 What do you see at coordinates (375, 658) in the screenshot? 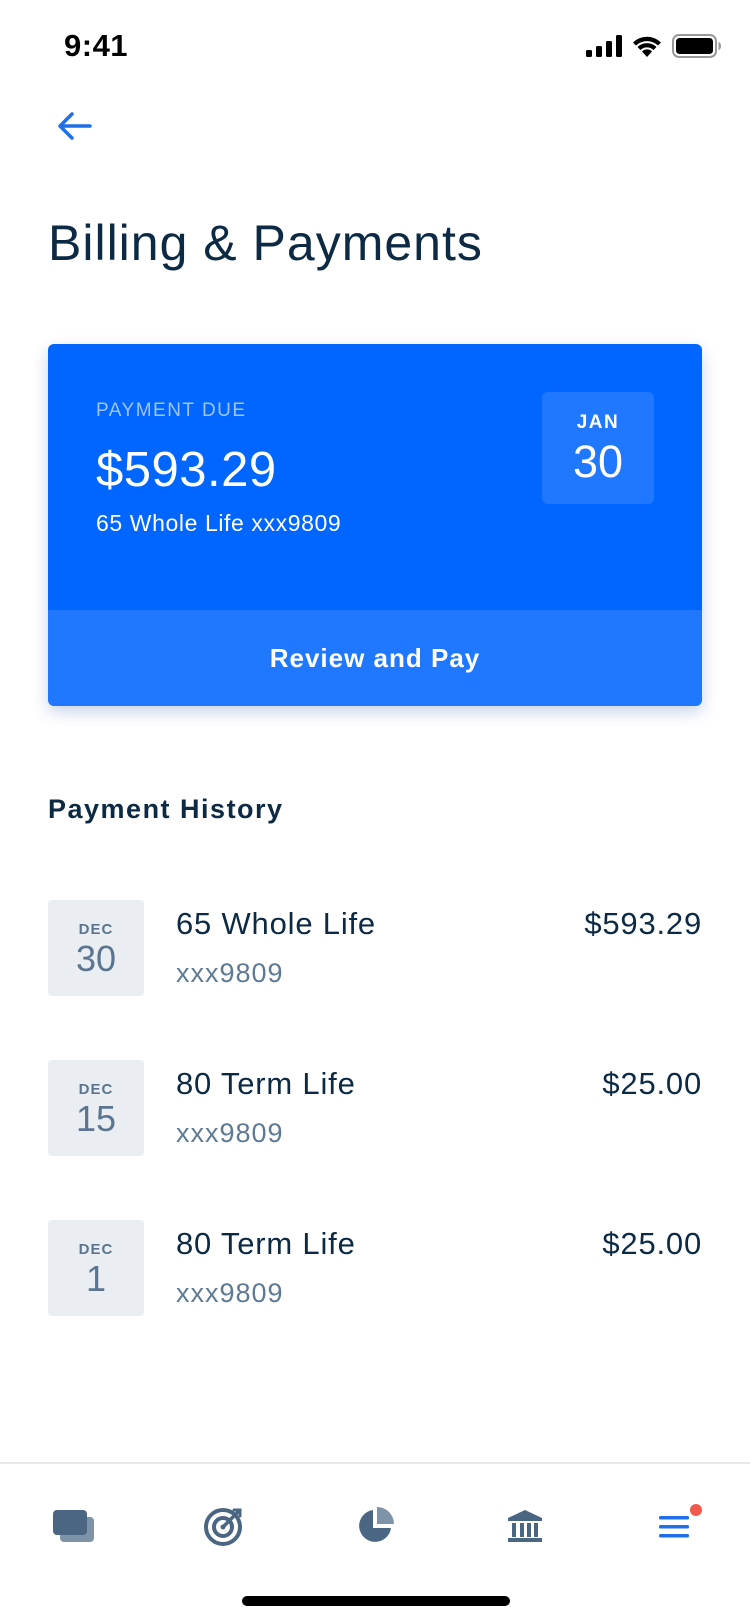
I see `review-and-pay-button: Review and Pay` at bounding box center [375, 658].